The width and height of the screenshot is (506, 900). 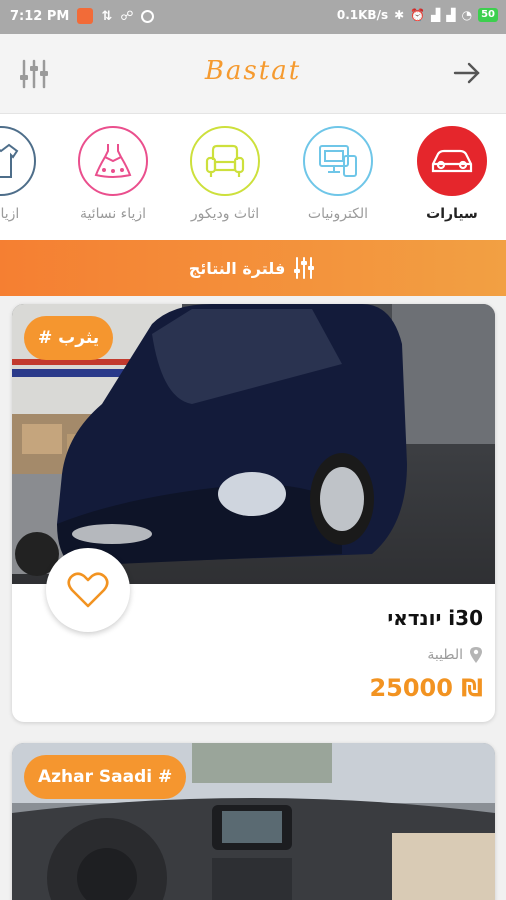 What do you see at coordinates (338, 214) in the screenshot?
I see `category-label: الكترونيات` at bounding box center [338, 214].